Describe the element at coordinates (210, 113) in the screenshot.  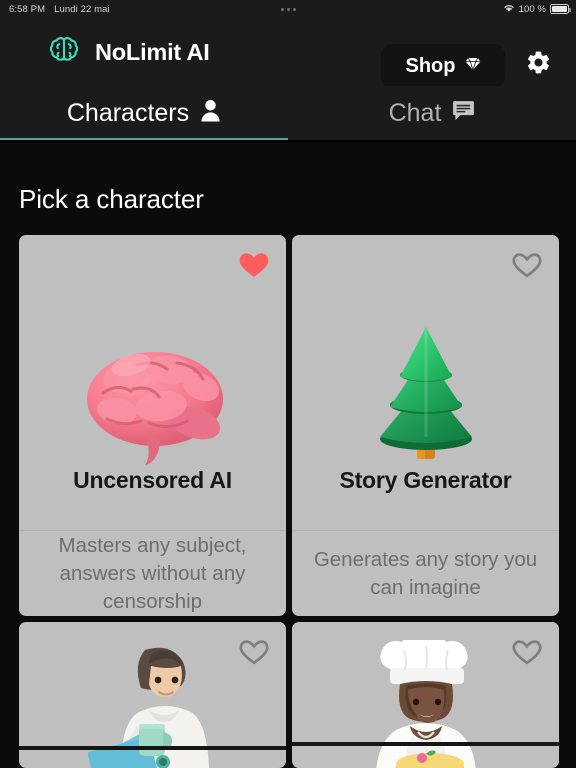
I see `person-icon` at that location.